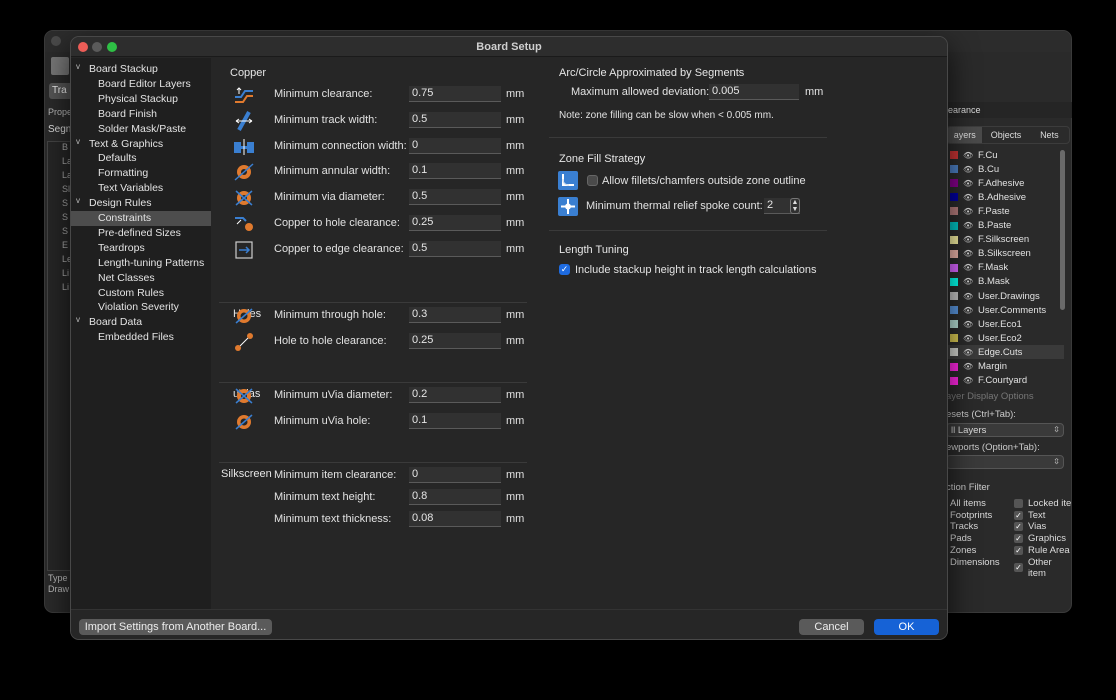  I want to click on layer-row: 👁 F.Adhesive, so click(1005, 183).